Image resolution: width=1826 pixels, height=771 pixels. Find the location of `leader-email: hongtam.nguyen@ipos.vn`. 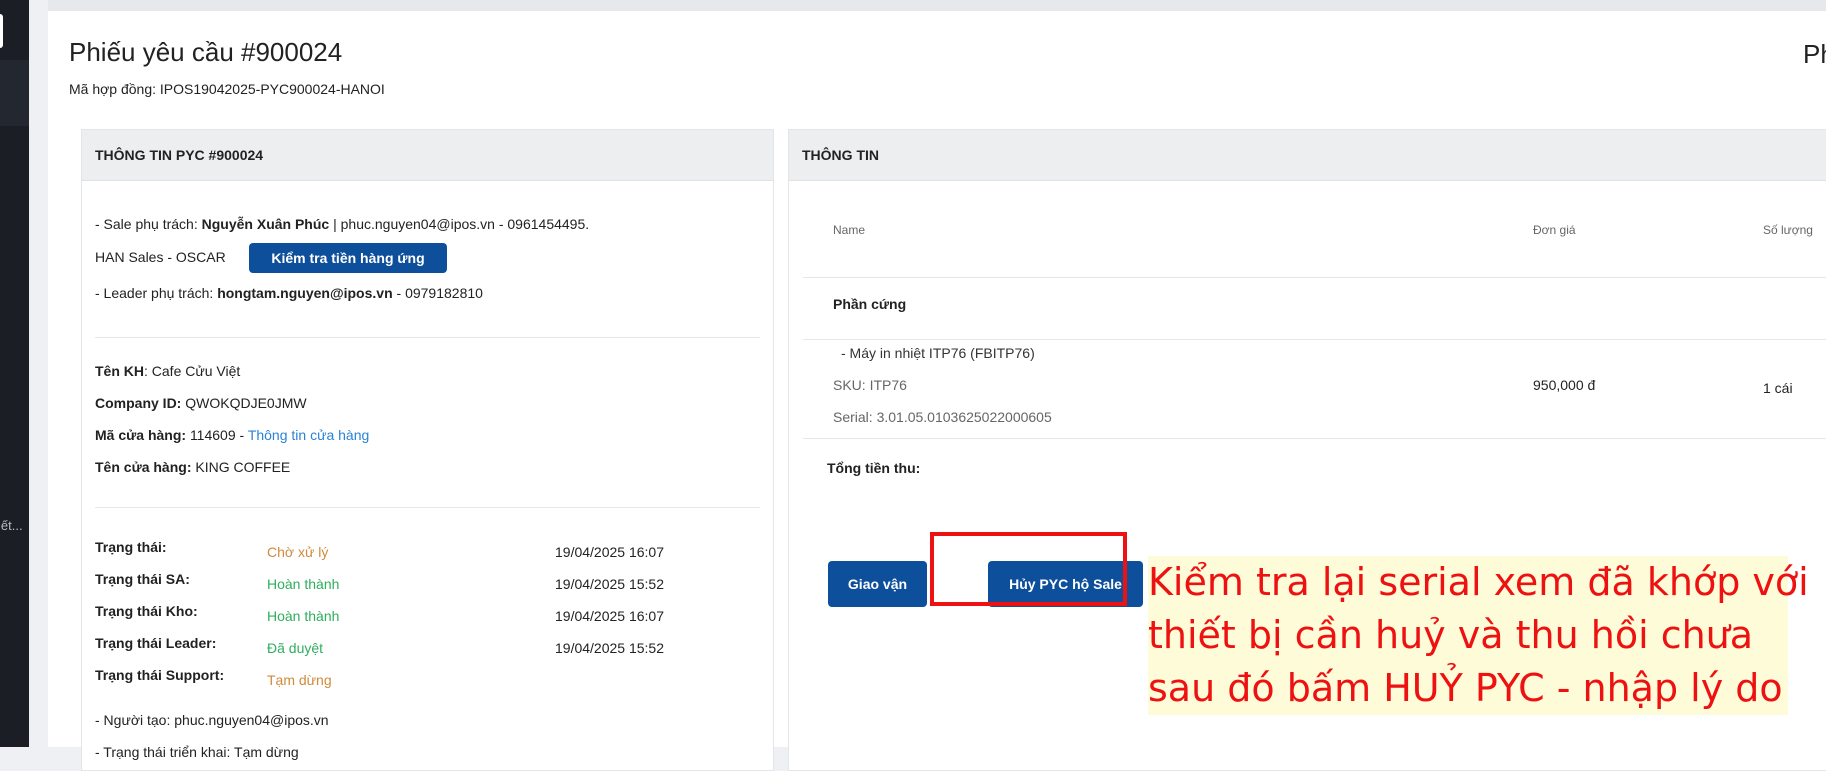

leader-email: hongtam.nguyen@ipos.vn is located at coordinates (305, 293).